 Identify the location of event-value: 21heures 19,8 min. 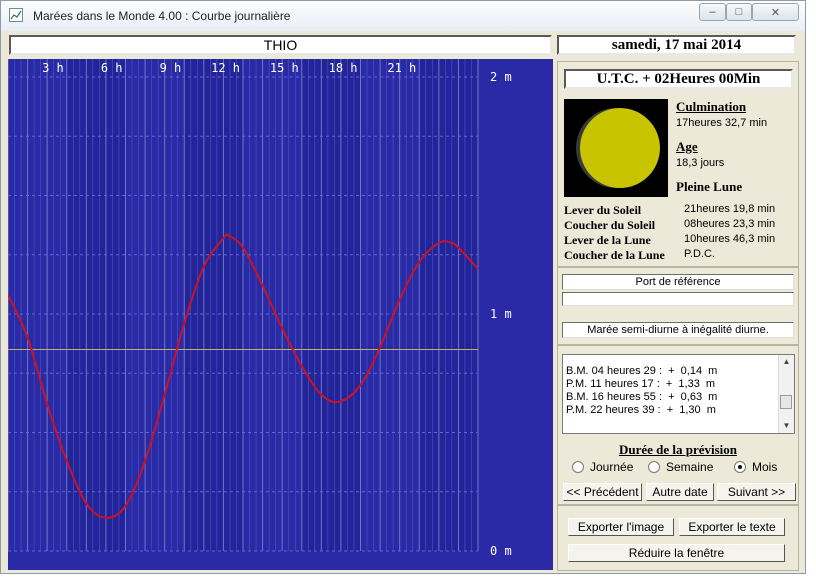
(730, 209).